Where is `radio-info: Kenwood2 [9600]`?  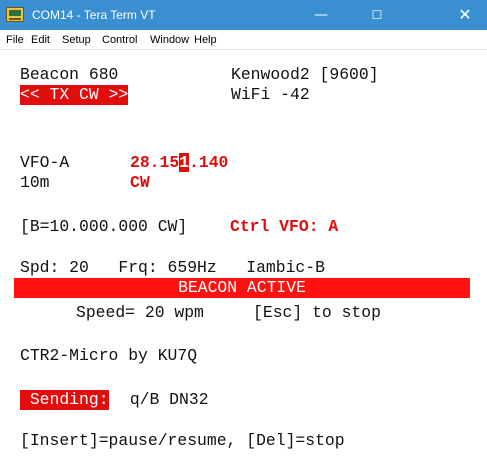
radio-info: Kenwood2 [9600] is located at coordinates (305, 74).